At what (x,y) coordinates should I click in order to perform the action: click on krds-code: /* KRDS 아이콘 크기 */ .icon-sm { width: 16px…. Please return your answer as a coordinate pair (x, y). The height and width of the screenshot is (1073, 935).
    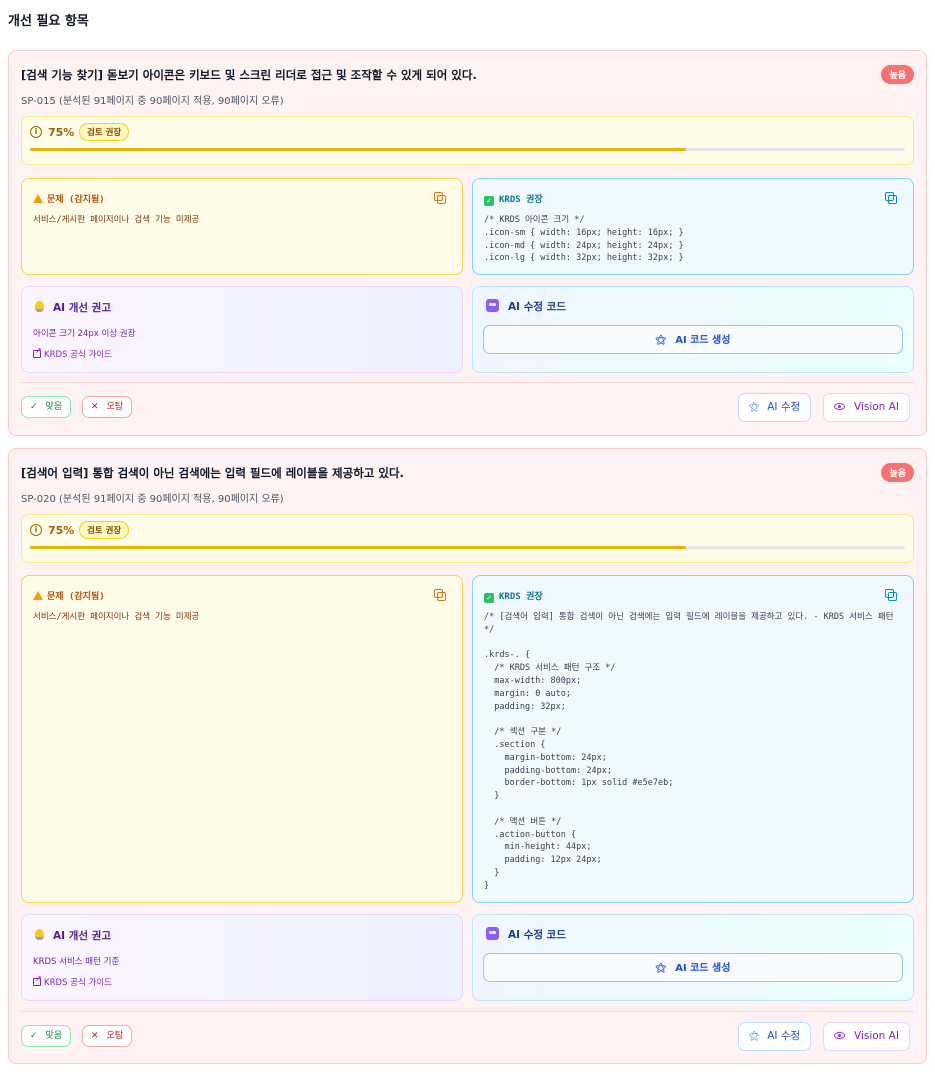
    Looking at the image, I should click on (584, 239).